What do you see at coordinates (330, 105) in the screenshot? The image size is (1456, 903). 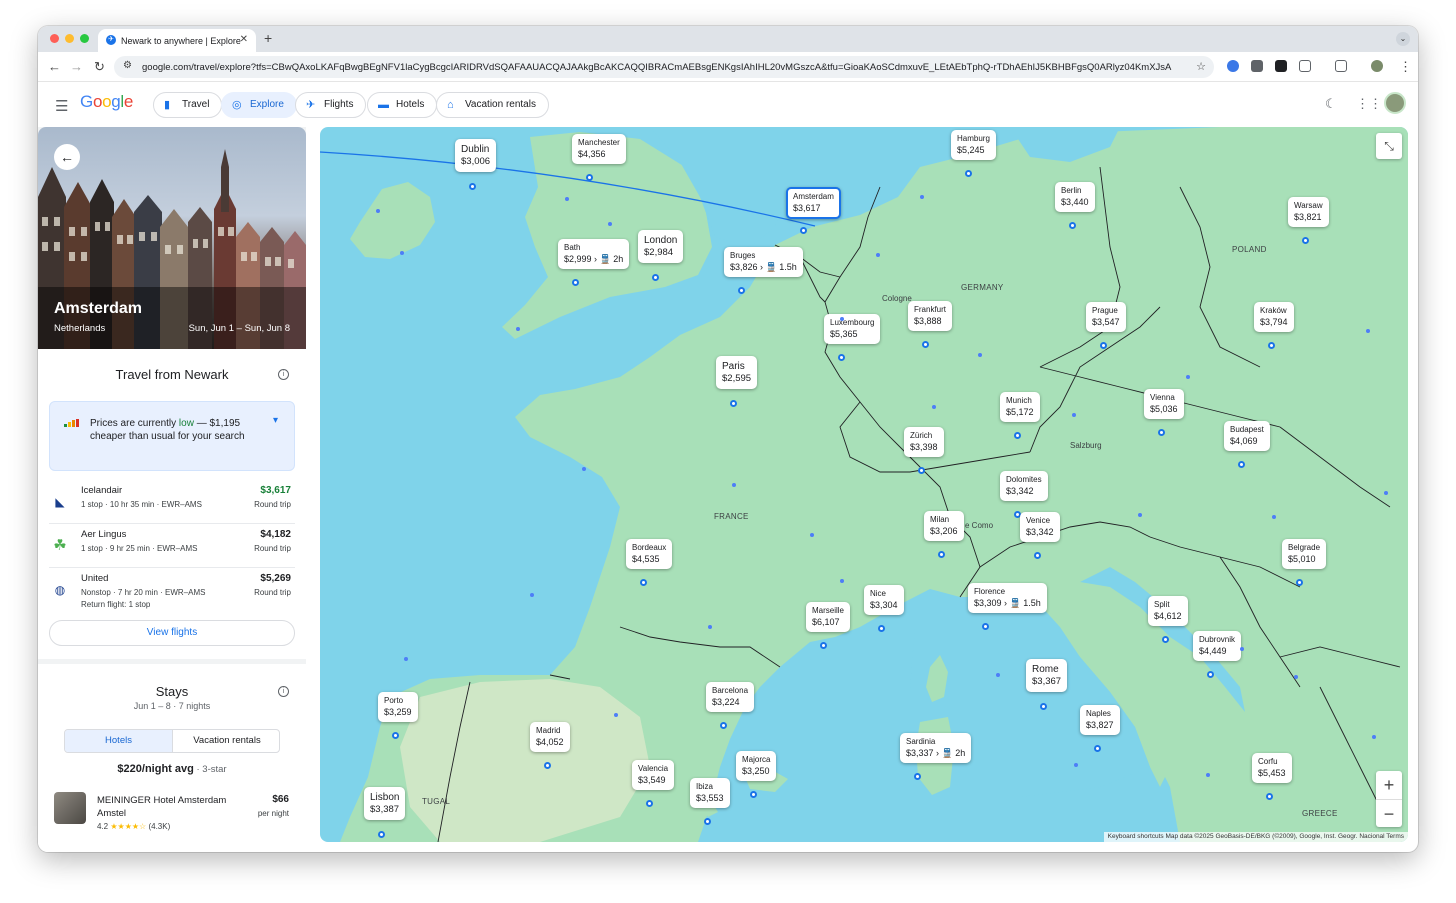 I see `nav-flights-chip: ✈Flights` at bounding box center [330, 105].